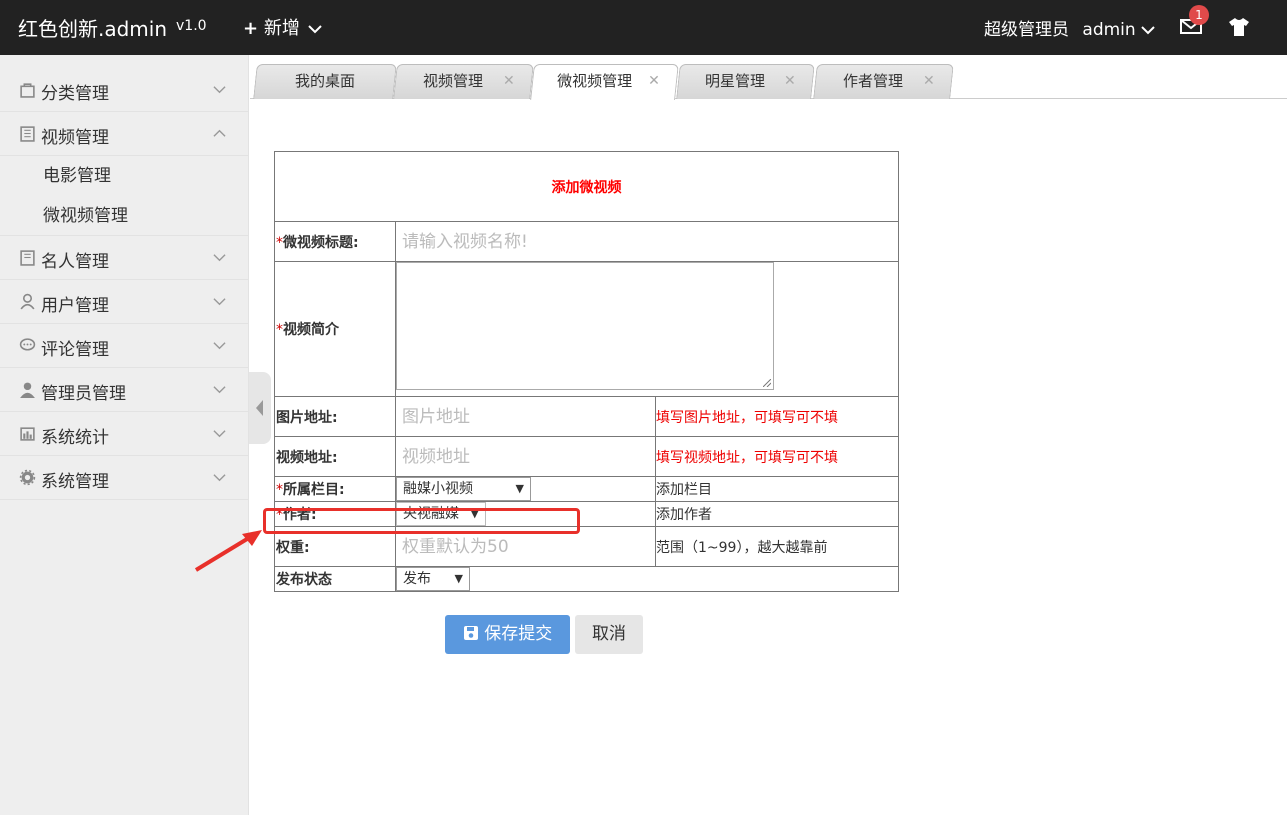 Image resolution: width=1287 pixels, height=815 pixels. I want to click on app-version: v1.0, so click(191, 26).